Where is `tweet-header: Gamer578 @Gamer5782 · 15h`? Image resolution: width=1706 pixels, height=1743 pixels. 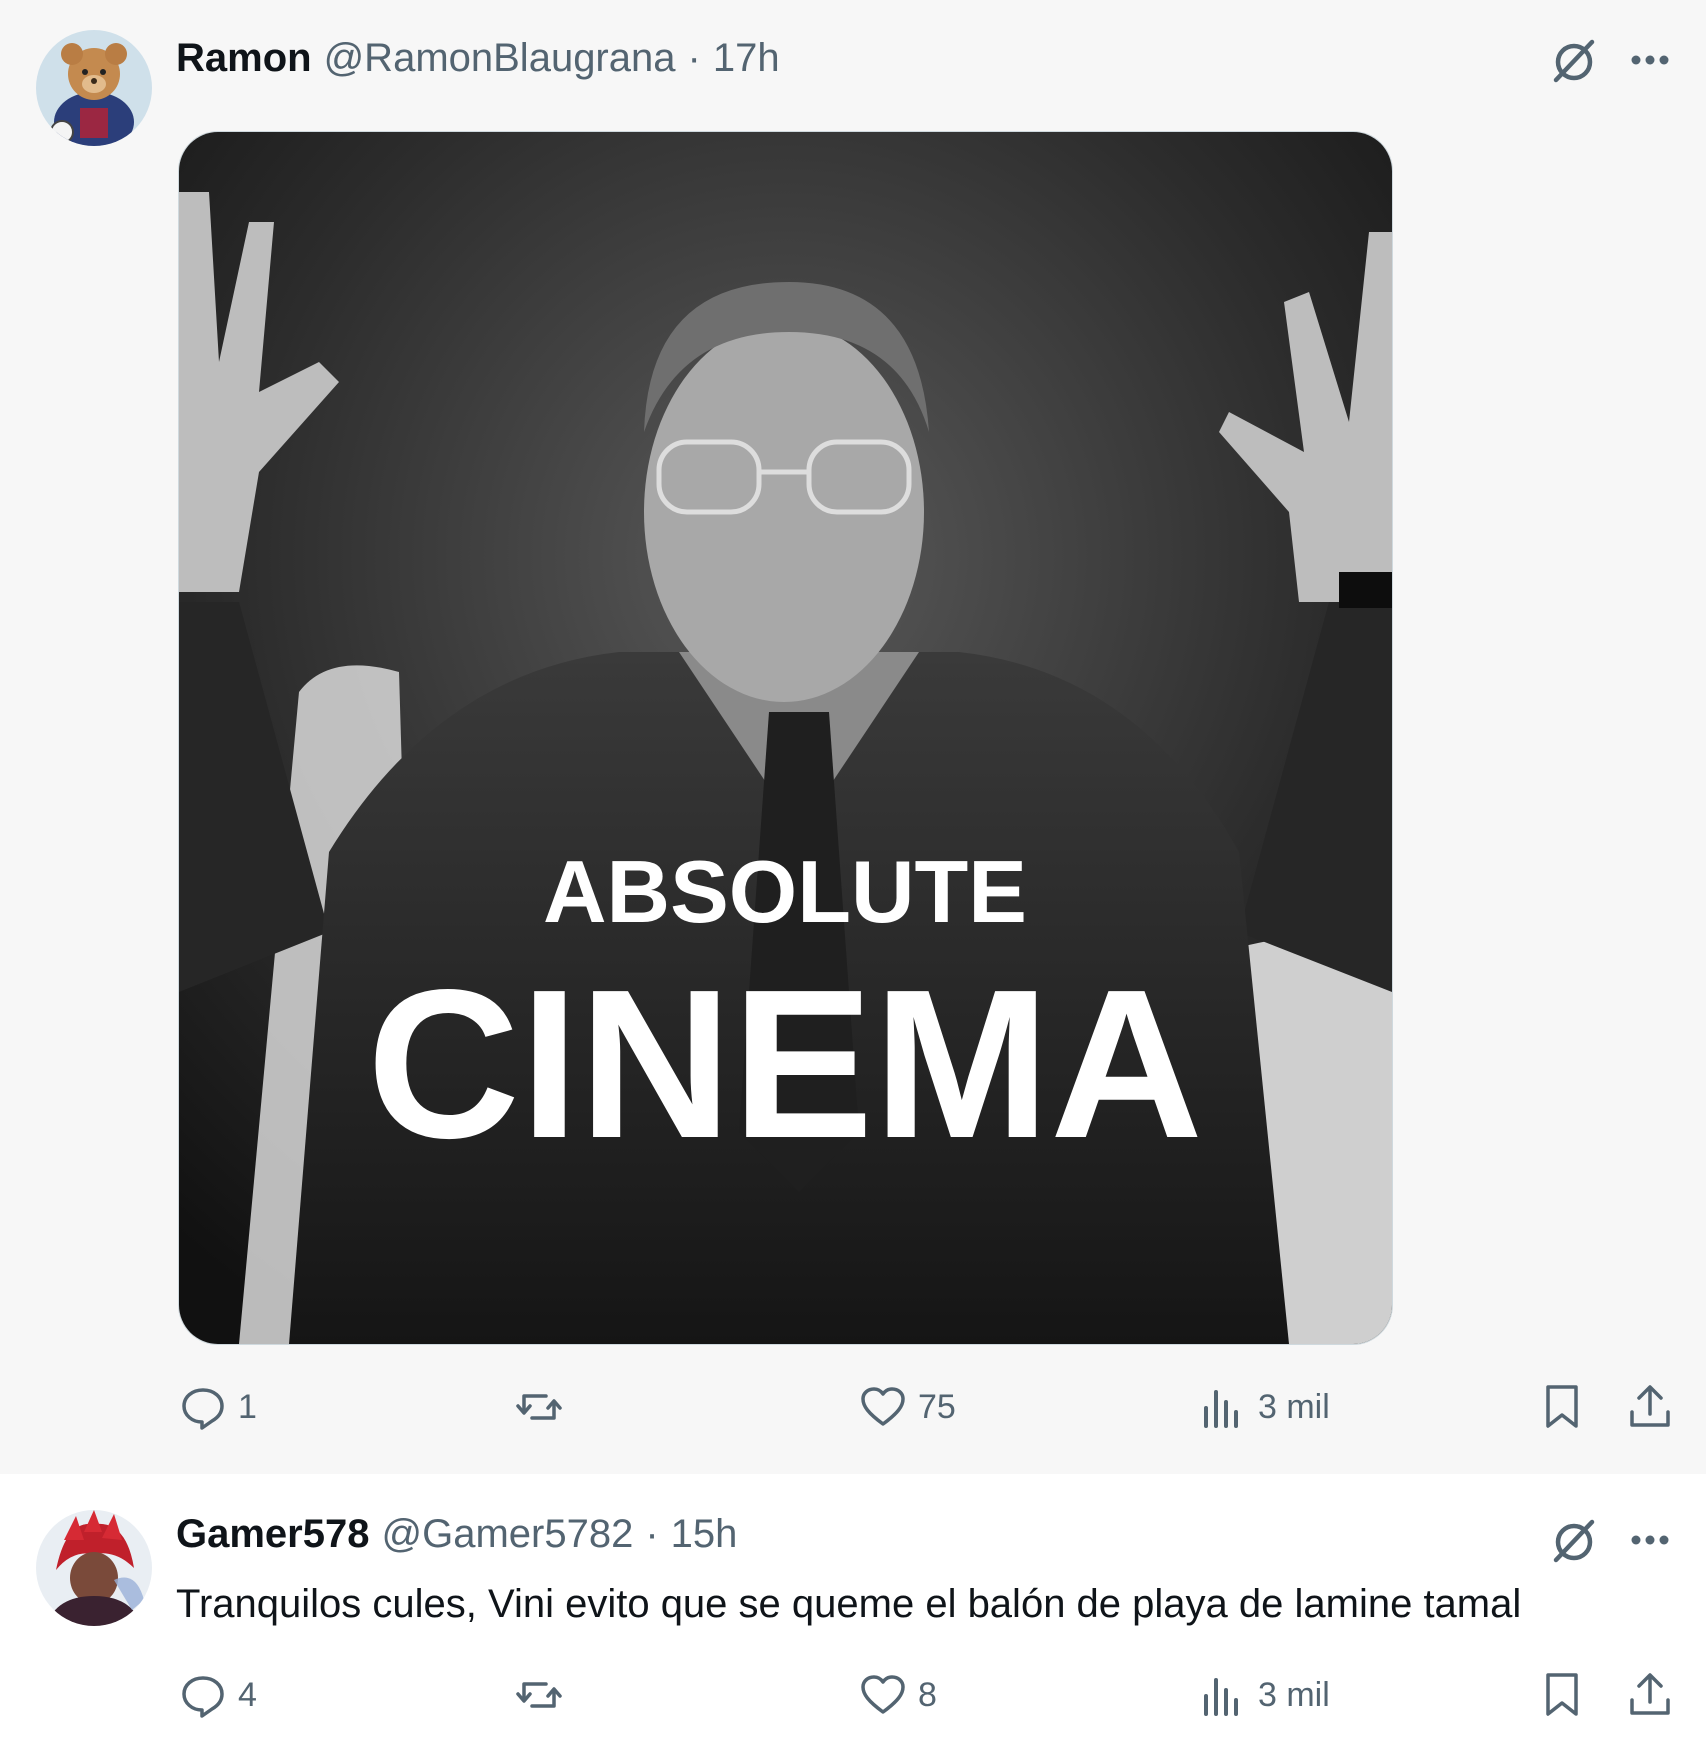
tweet-header: Gamer578 @Gamer5782 · 15h is located at coordinates (456, 1534).